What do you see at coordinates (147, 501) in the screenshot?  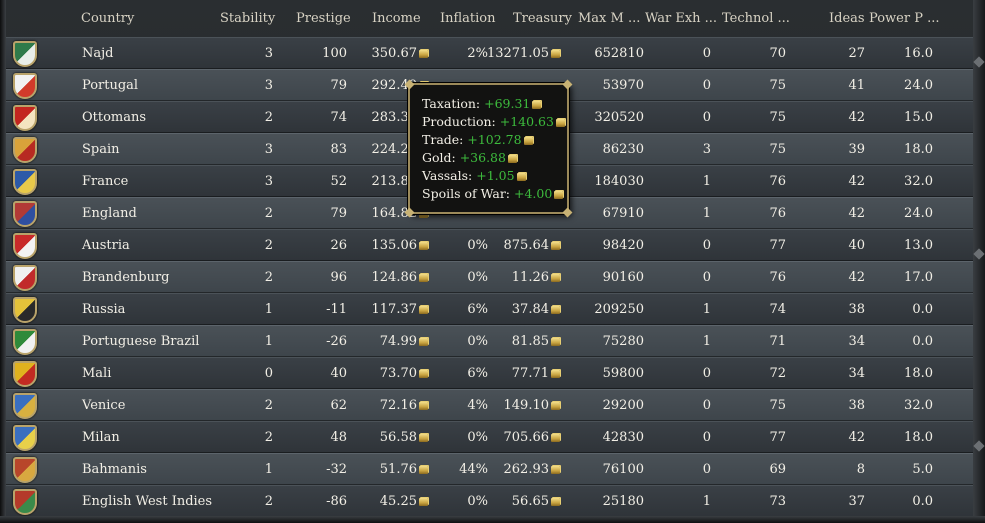 I see `country-name: English West Indies` at bounding box center [147, 501].